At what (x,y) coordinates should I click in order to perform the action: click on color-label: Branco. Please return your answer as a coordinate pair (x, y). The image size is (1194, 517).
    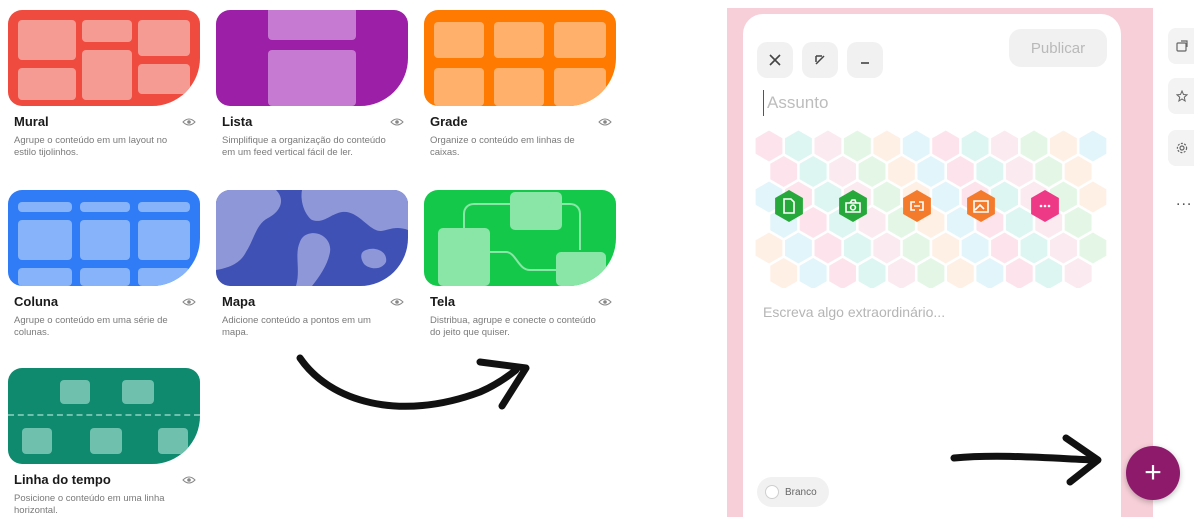
    Looking at the image, I should click on (801, 492).